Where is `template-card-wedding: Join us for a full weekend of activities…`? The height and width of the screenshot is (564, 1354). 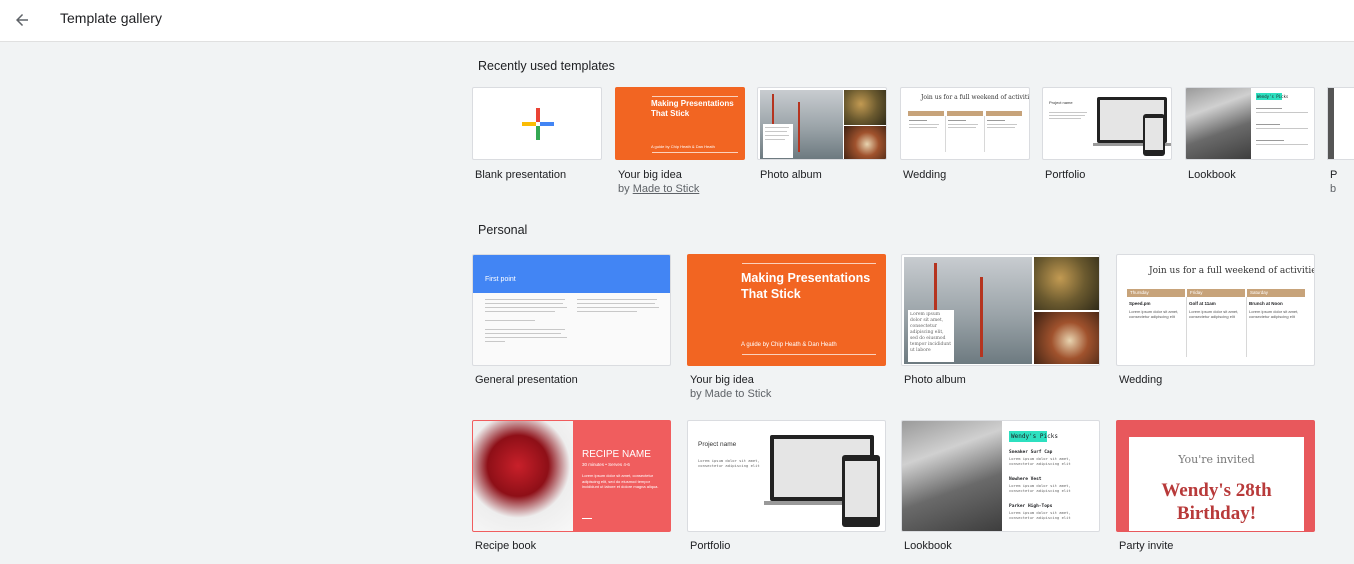 template-card-wedding: Join us for a full weekend of activities… is located at coordinates (965, 142).